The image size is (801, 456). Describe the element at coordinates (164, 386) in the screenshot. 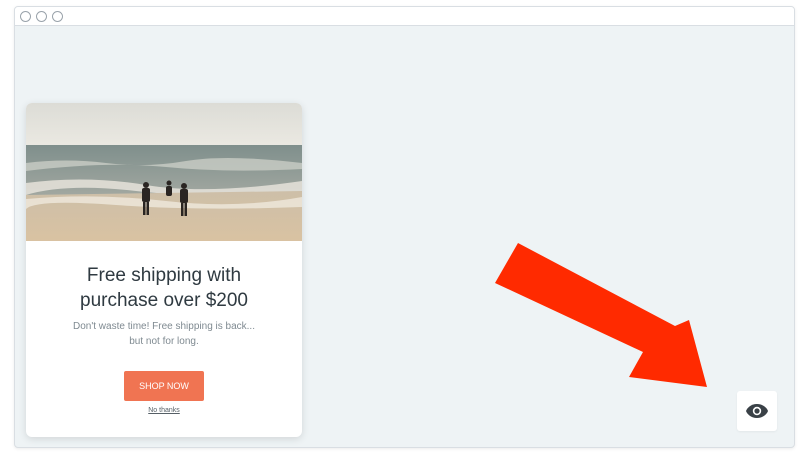

I see `shop-now-button: SHOP NOW` at that location.